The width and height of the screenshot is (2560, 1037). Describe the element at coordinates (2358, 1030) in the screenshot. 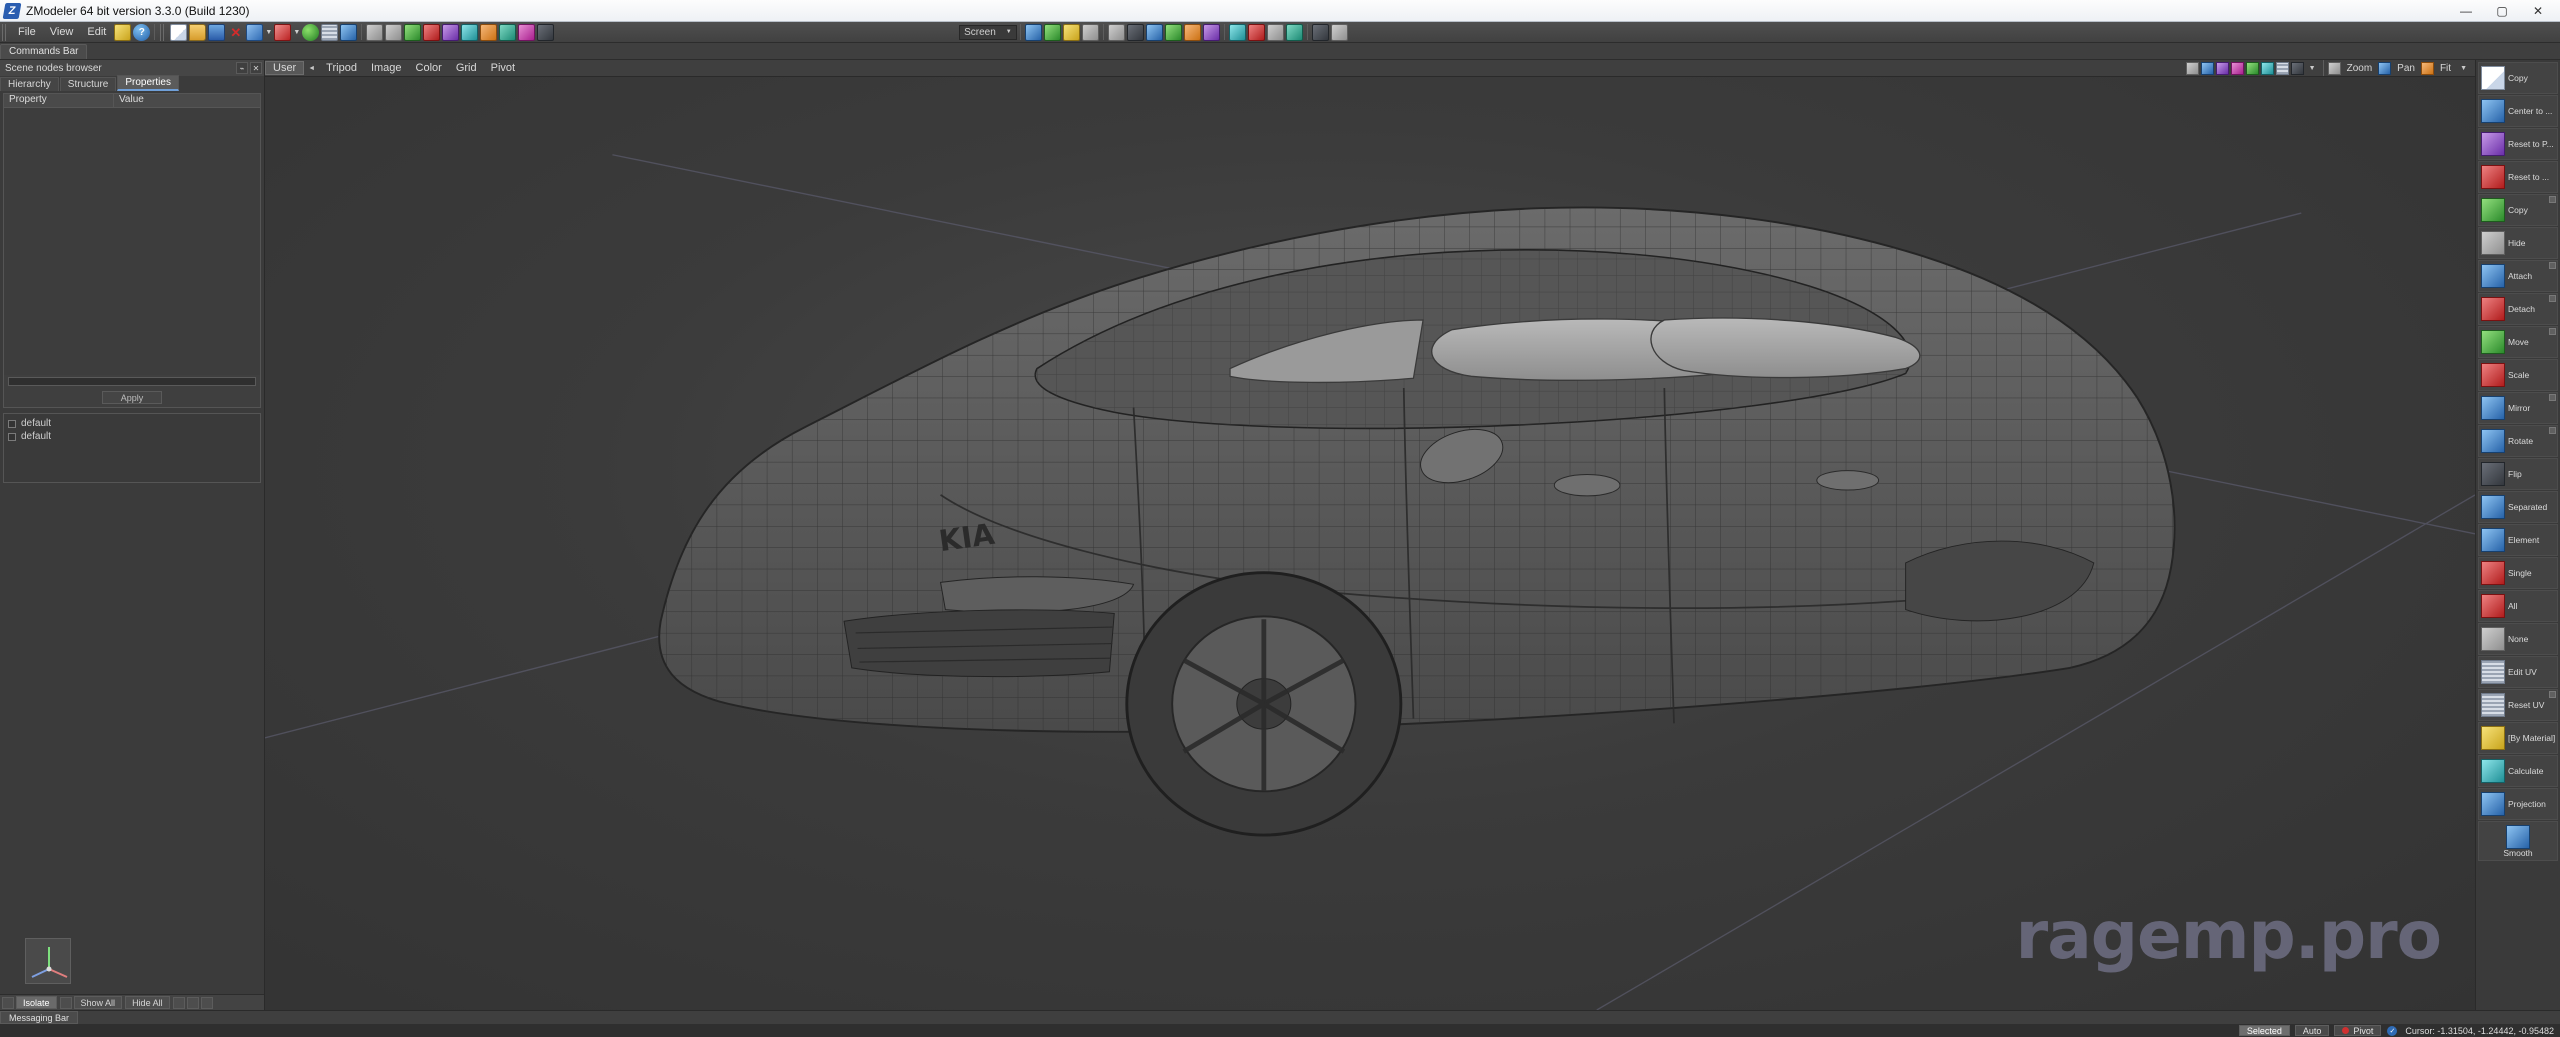

I see `status-pivot: Pivot` at that location.